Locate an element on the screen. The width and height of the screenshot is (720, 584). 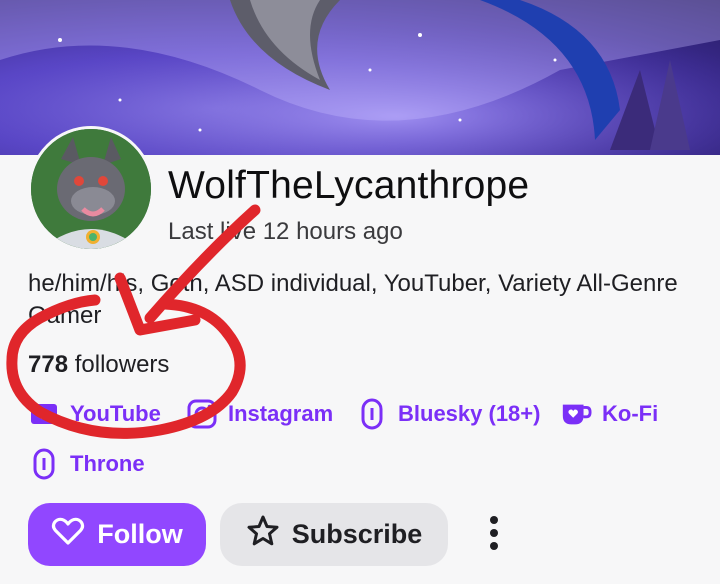
subscribe-label: Subscribe is located at coordinates (357, 534).